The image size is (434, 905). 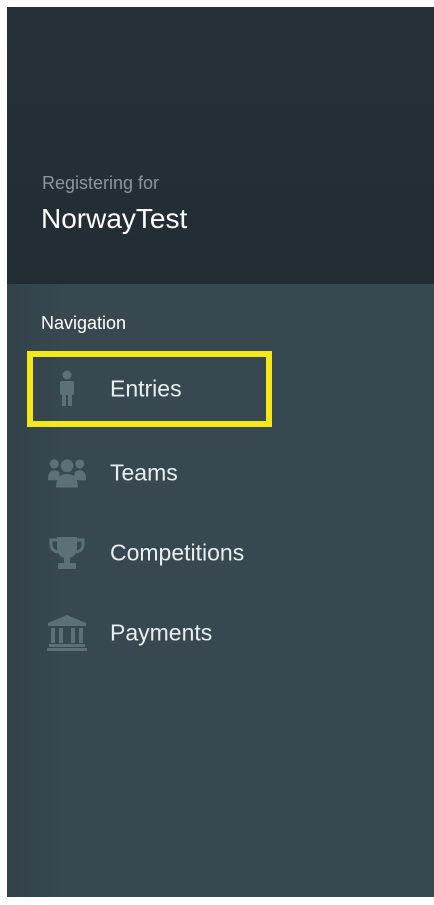 What do you see at coordinates (161, 632) in the screenshot?
I see `nav-item-label: Payments` at bounding box center [161, 632].